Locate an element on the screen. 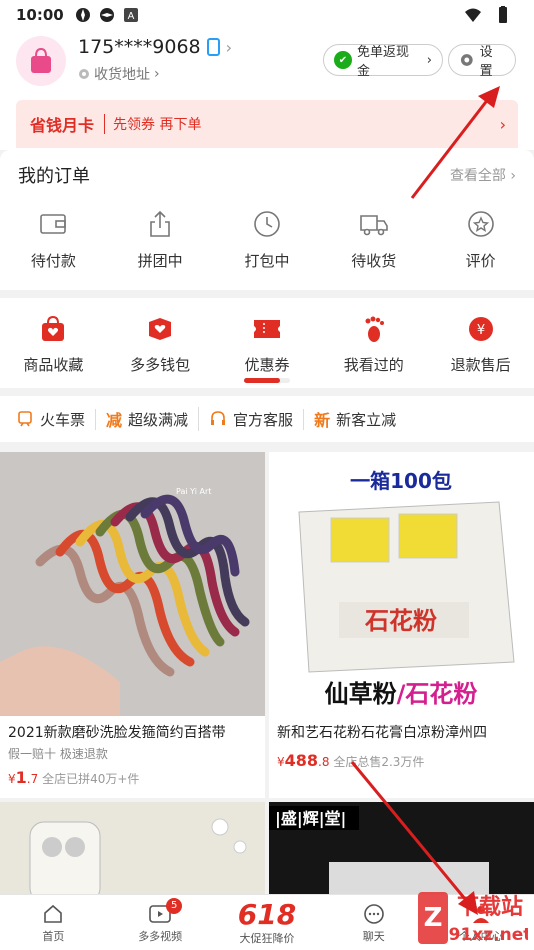 Image resolution: width=534 pixels, height=950 pixels. cashback-button: ✔ 免单返现金 › is located at coordinates (383, 61).